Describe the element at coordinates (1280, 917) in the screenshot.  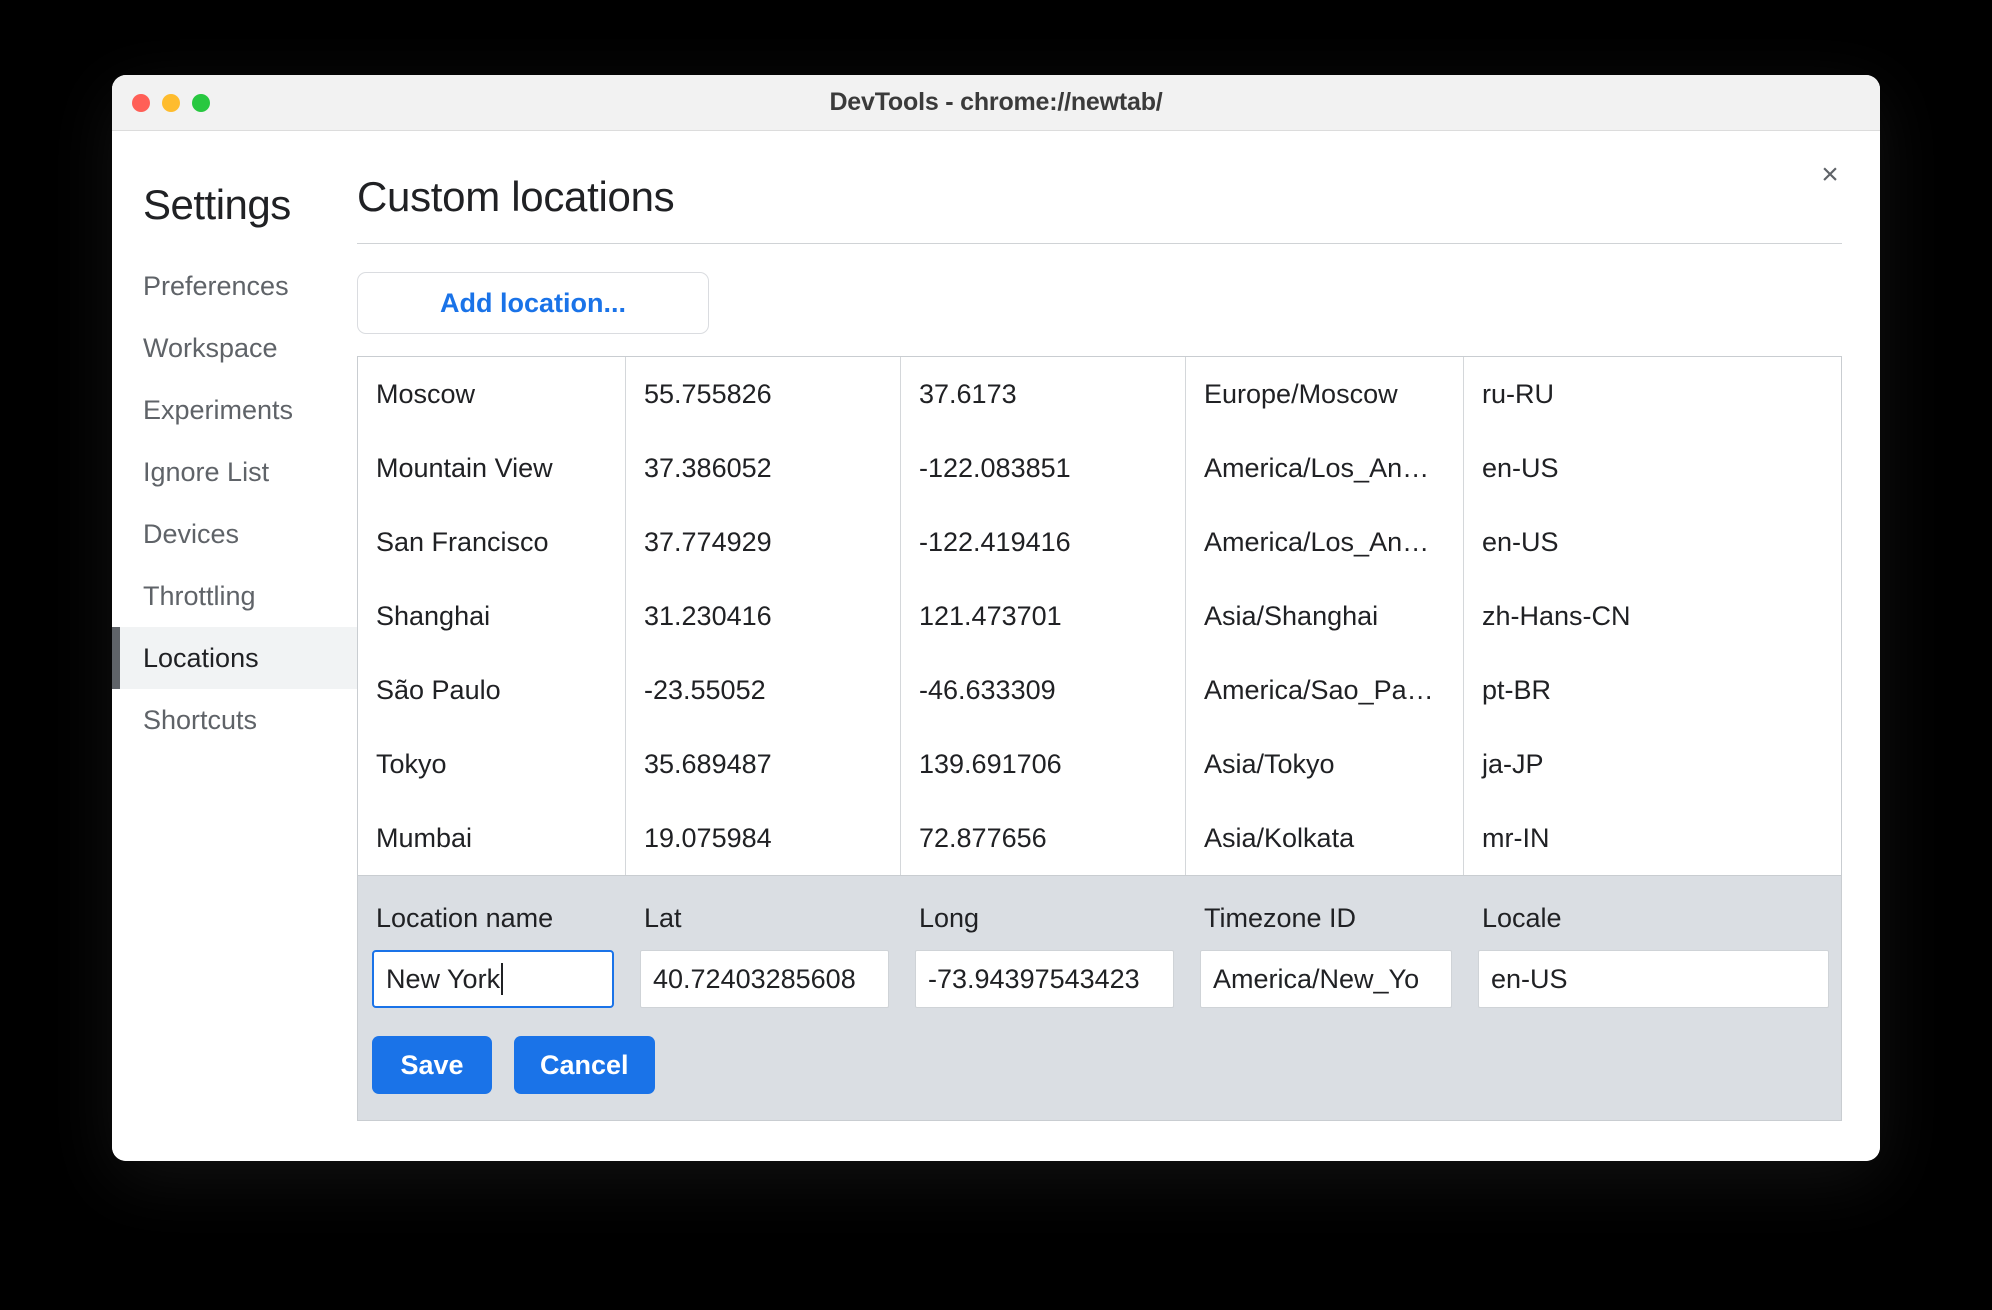
I see `column-header-timezone-id: Timezone ID` at that location.